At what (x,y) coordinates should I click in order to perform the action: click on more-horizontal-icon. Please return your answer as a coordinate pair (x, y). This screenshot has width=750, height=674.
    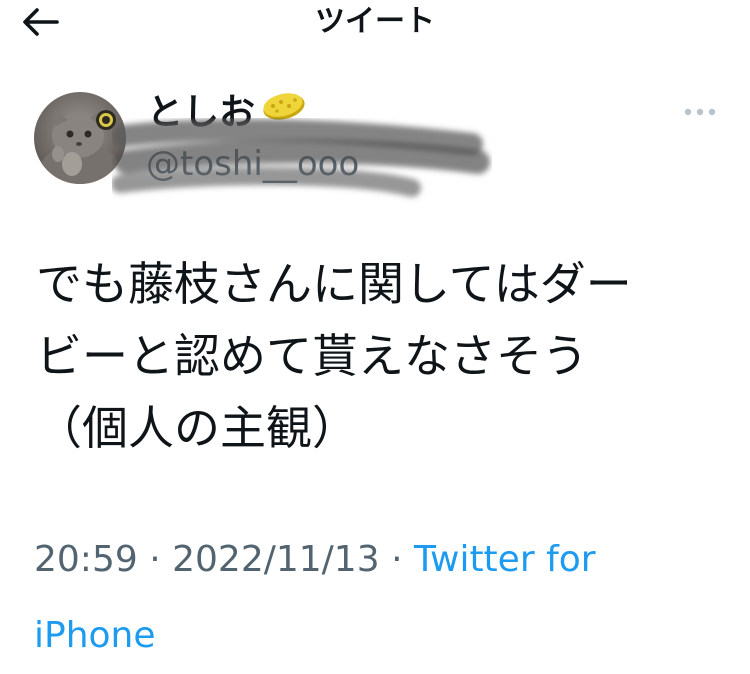
    Looking at the image, I should click on (700, 112).